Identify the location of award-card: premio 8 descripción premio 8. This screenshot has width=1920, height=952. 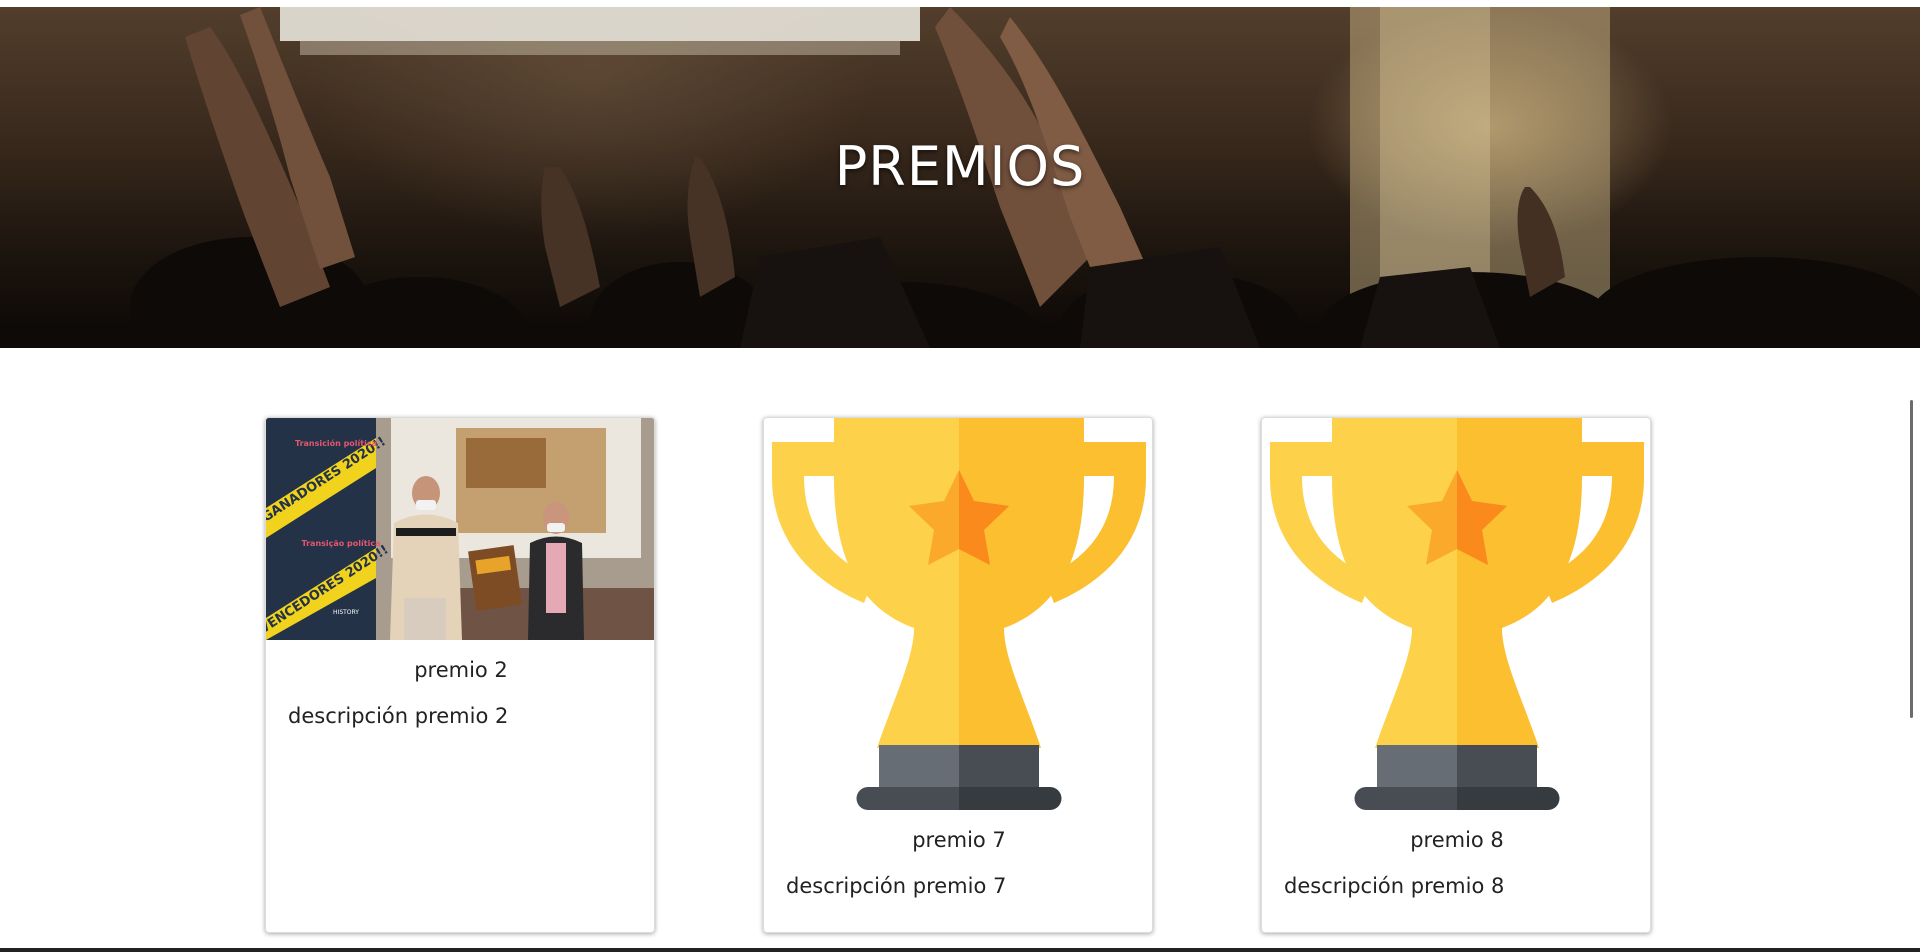
(1456, 675).